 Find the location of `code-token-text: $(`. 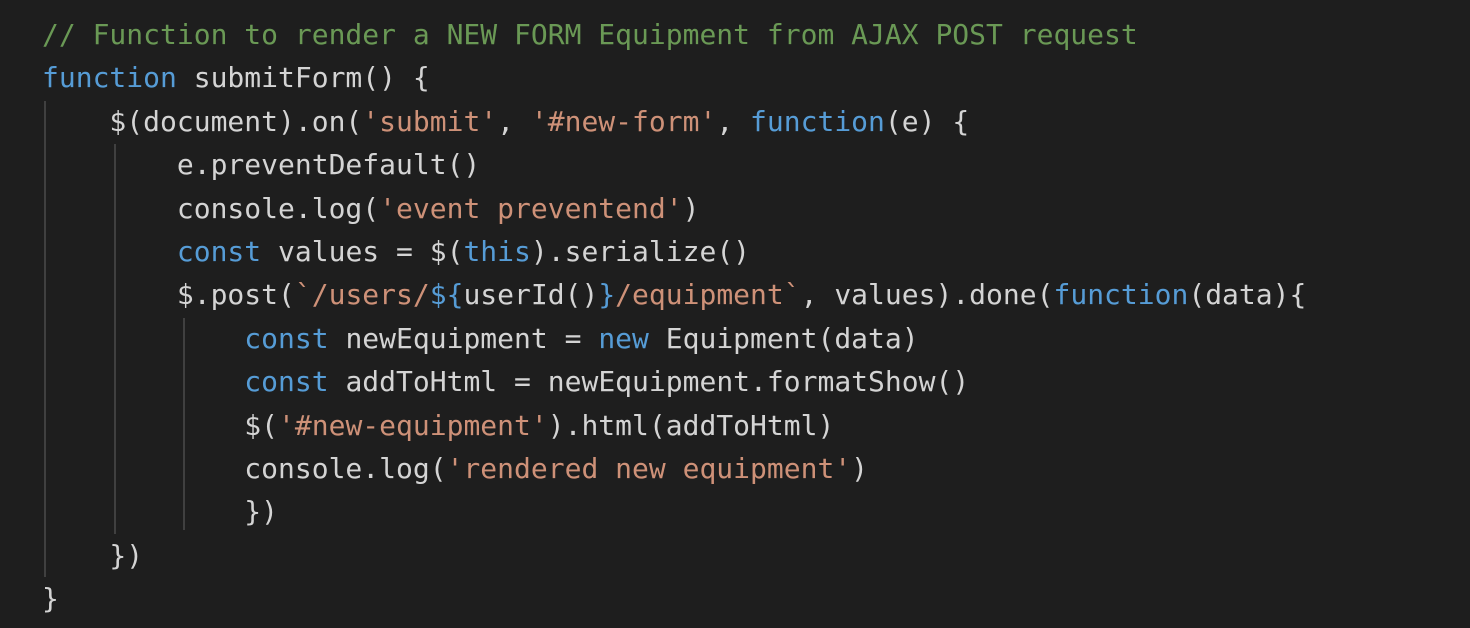

code-token-text: $( is located at coordinates (160, 425).